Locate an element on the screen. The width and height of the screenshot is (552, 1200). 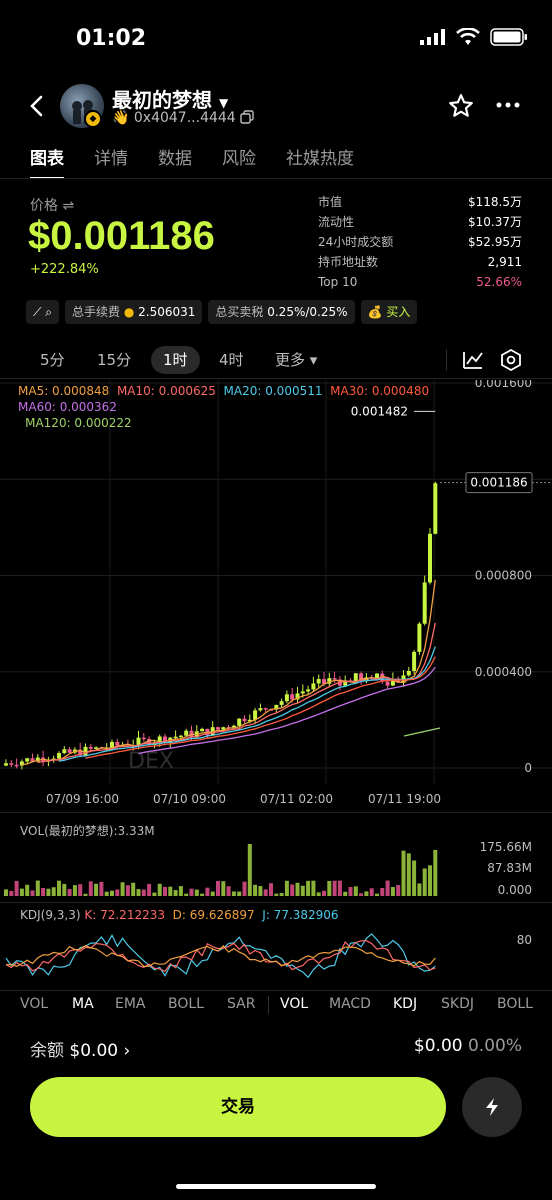
star-icon is located at coordinates (461, 106).